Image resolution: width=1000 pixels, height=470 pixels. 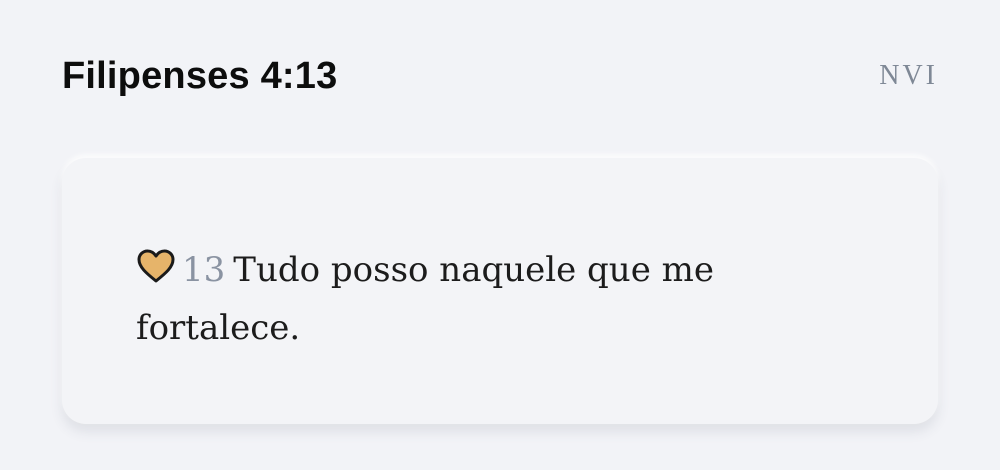 What do you see at coordinates (500, 76) in the screenshot?
I see `passage-header: Filipenses 4:13 NVI` at bounding box center [500, 76].